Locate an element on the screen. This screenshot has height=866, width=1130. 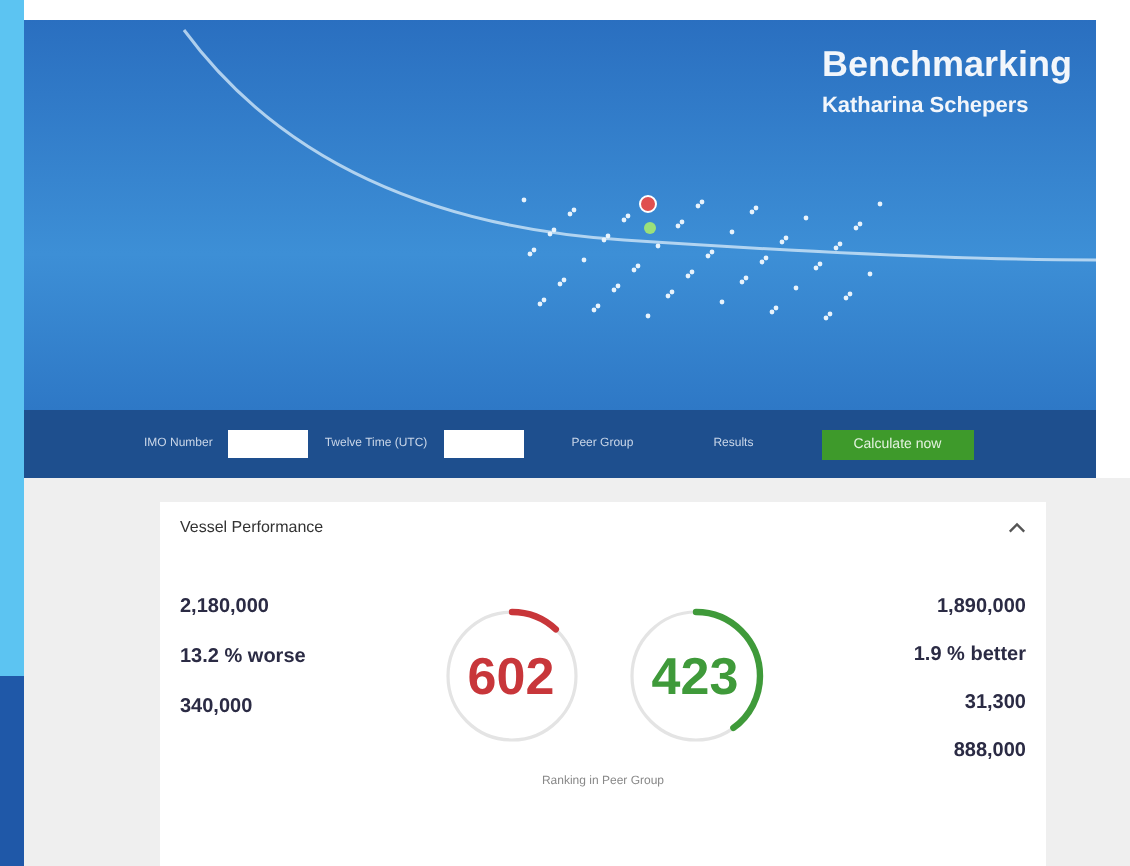
page-title: Benchmarking is located at coordinates (946, 65).